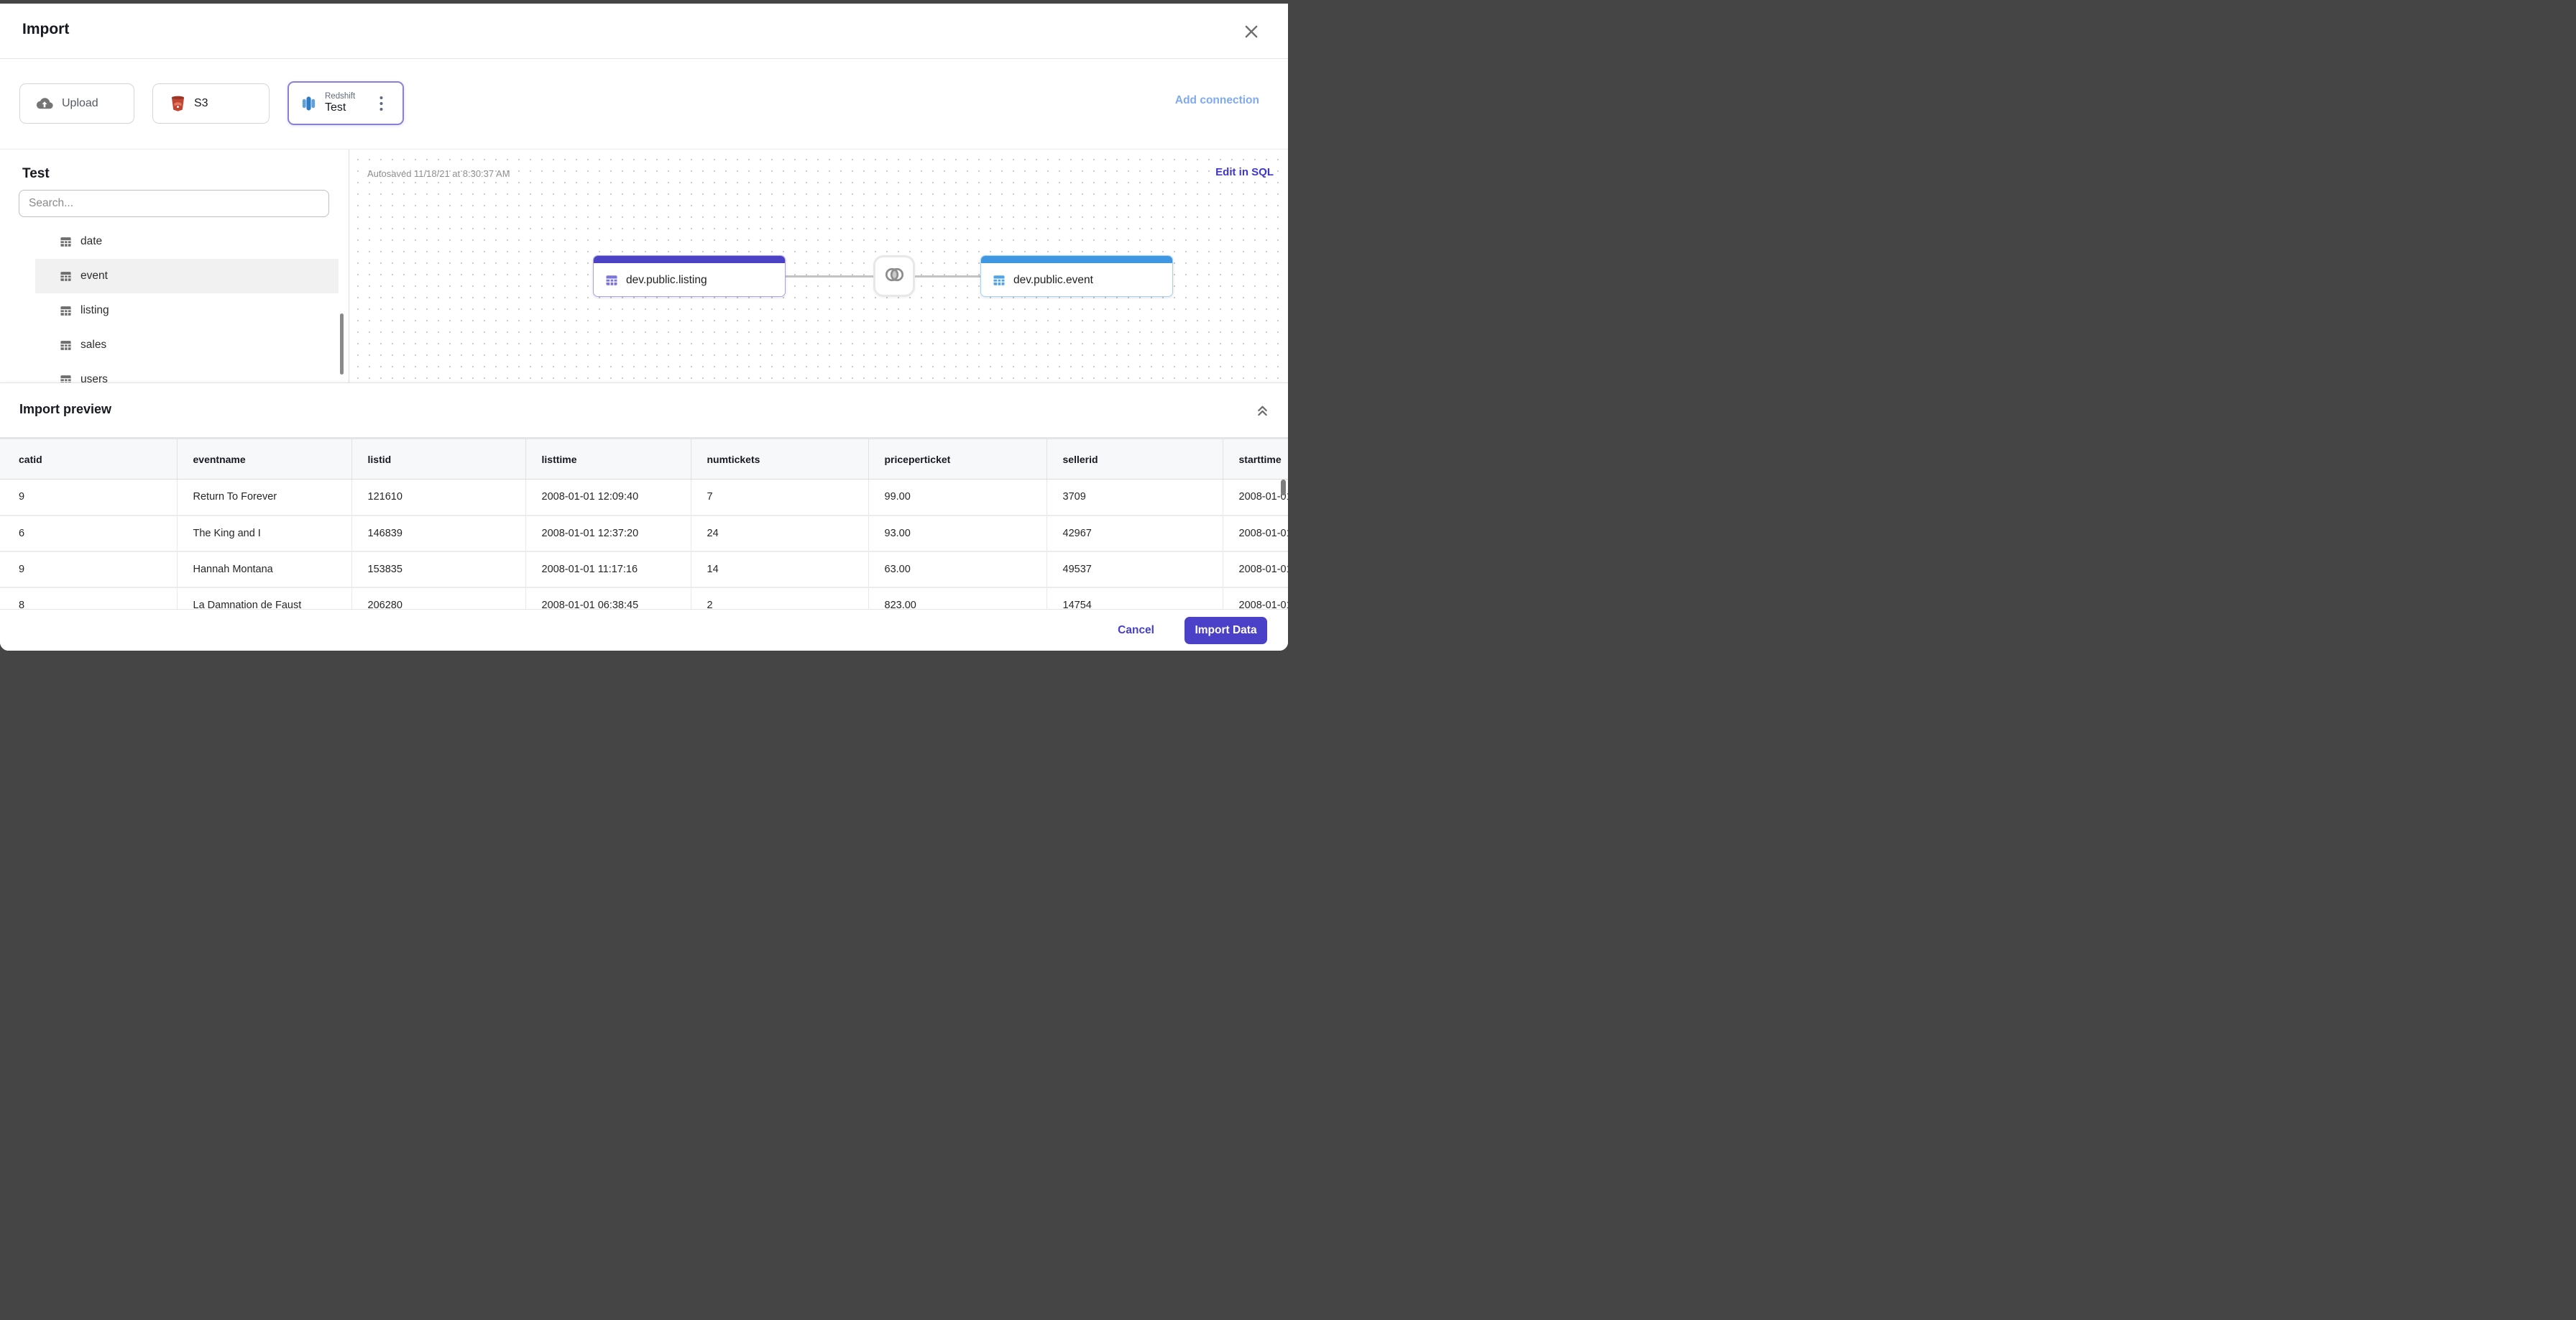 The width and height of the screenshot is (2576, 1320). Describe the element at coordinates (608, 497) in the screenshot. I see `table-cell: 2008-01-01 12:09:40` at that location.